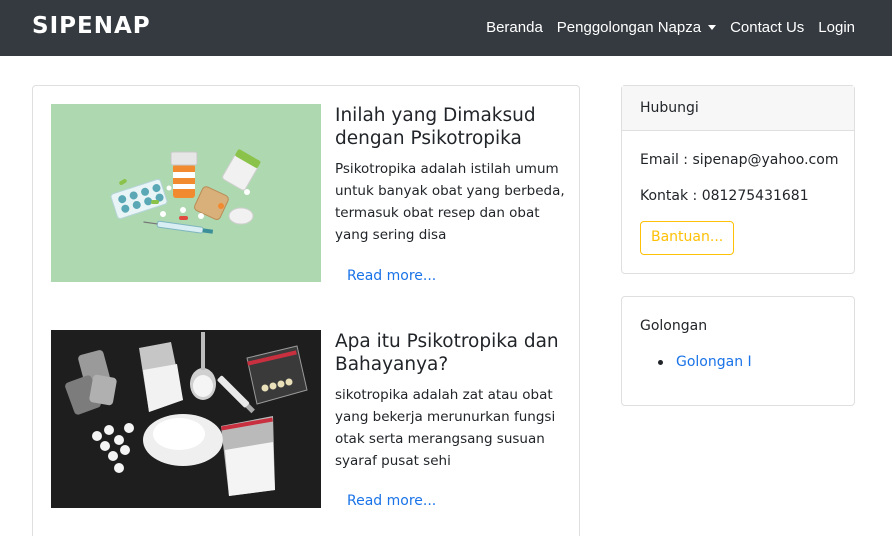  I want to click on contact-email: Email : sipenap@yahoo.com, so click(739, 160).